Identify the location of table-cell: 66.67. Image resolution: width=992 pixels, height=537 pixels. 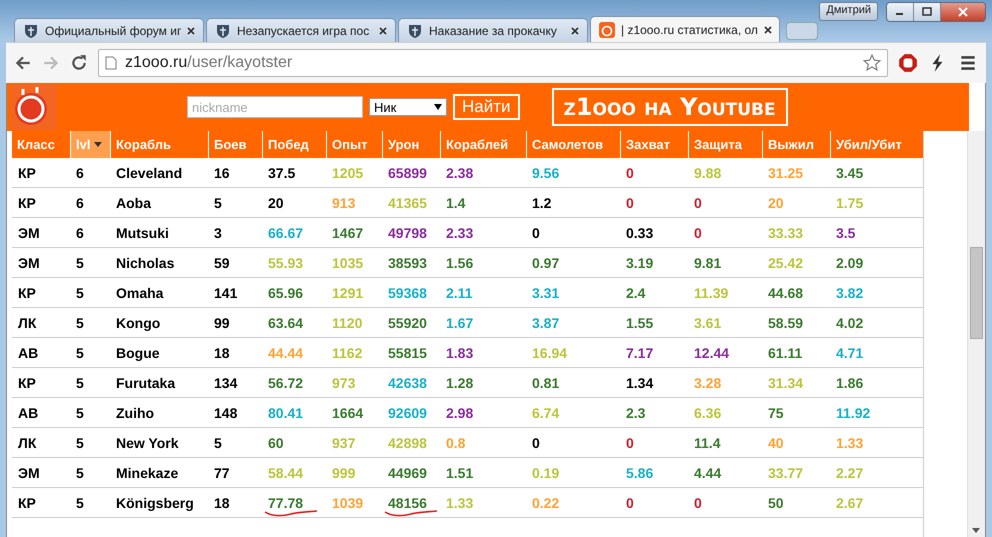
(286, 232).